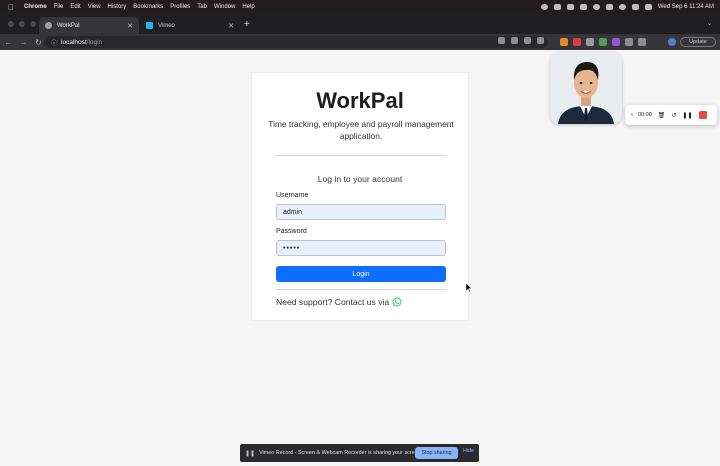 The width and height of the screenshot is (720, 466). Describe the element at coordinates (635, 7) in the screenshot. I see `wifi-icon` at that location.